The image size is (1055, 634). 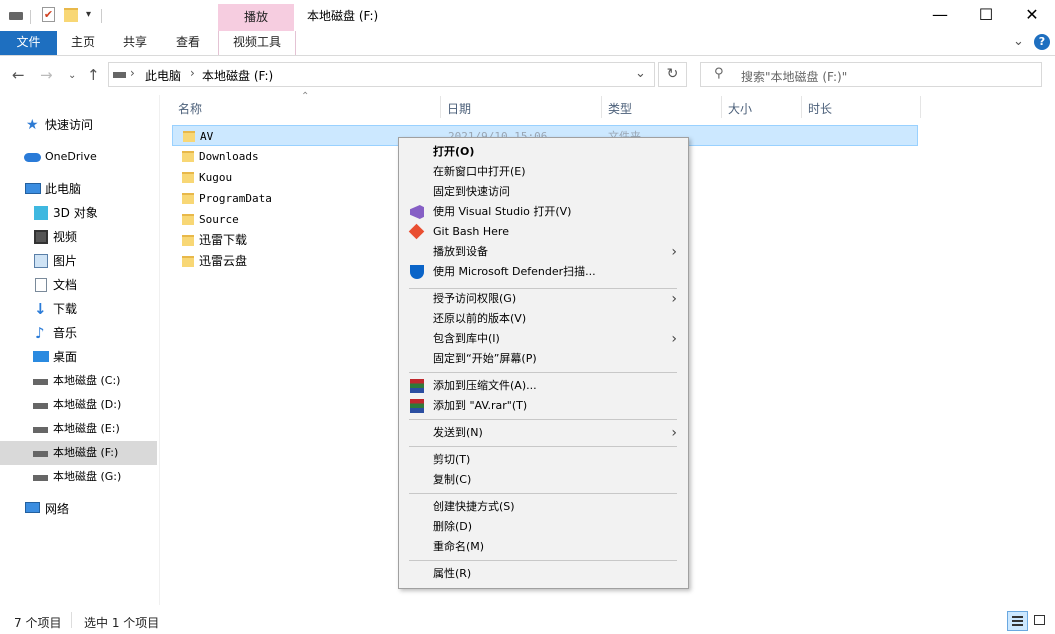 I want to click on menu-item-open-visual-studio: 使用 Visual Studio 打开(V), so click(x=543, y=212).